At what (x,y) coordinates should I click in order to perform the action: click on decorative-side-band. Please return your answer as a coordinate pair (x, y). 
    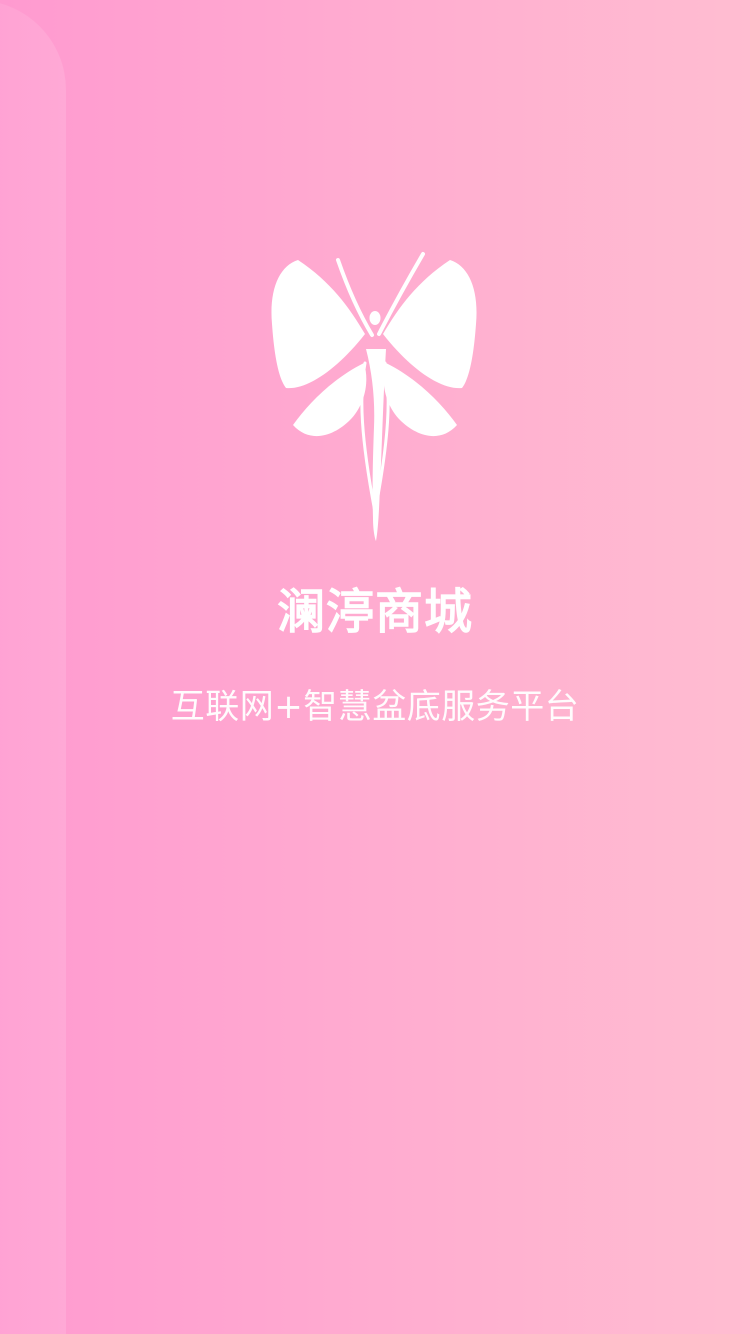
    Looking at the image, I should click on (33, 667).